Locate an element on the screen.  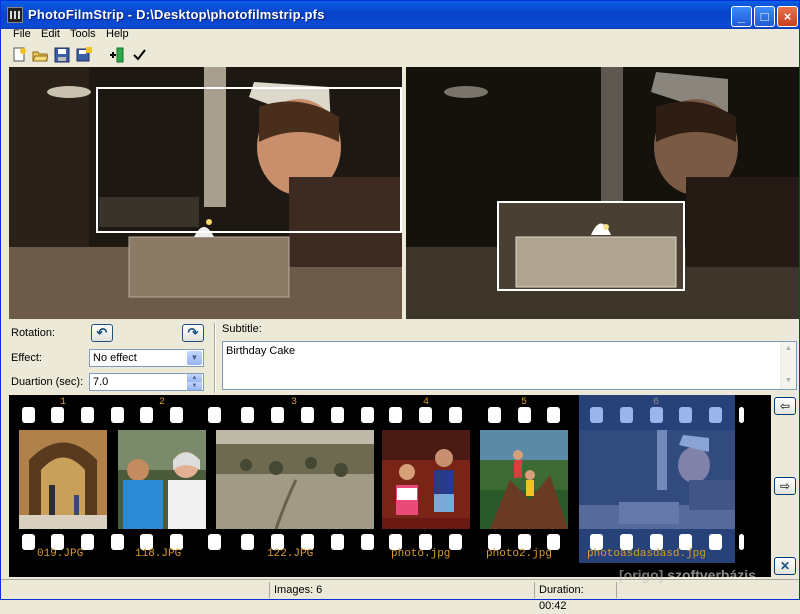
thumbnail-photo2 is located at coordinates (524, 479).